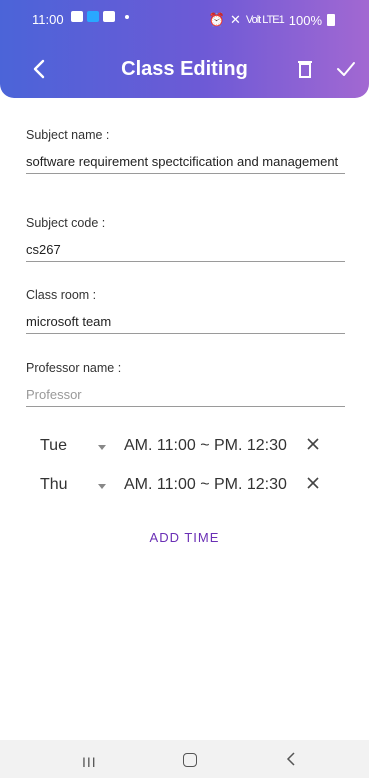 The image size is (369, 778). What do you see at coordinates (305, 20) in the screenshot?
I see `battery-text: 100%` at bounding box center [305, 20].